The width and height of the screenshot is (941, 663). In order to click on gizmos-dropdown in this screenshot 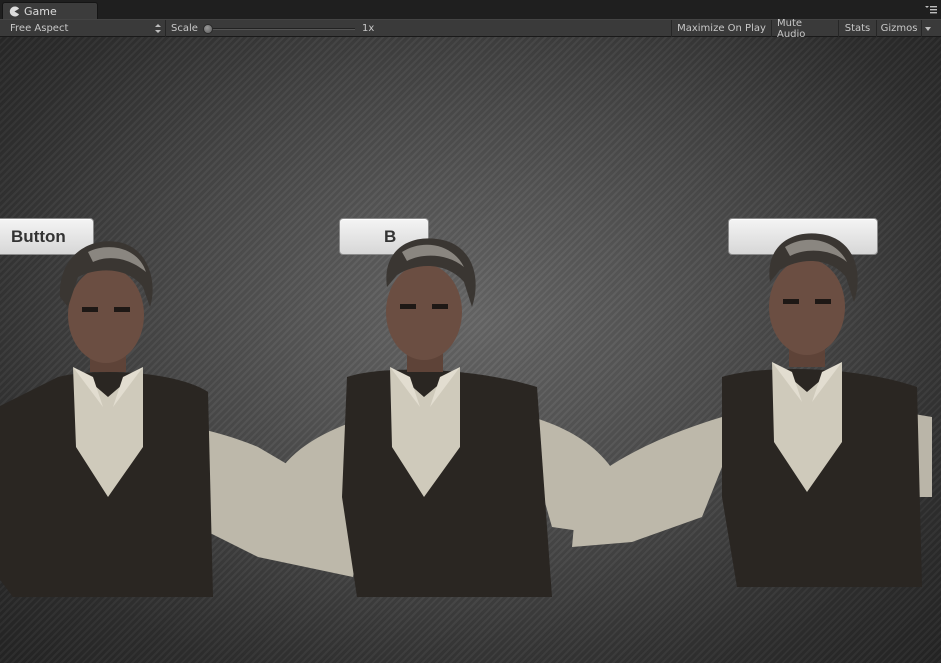, I will do `click(927, 28)`.